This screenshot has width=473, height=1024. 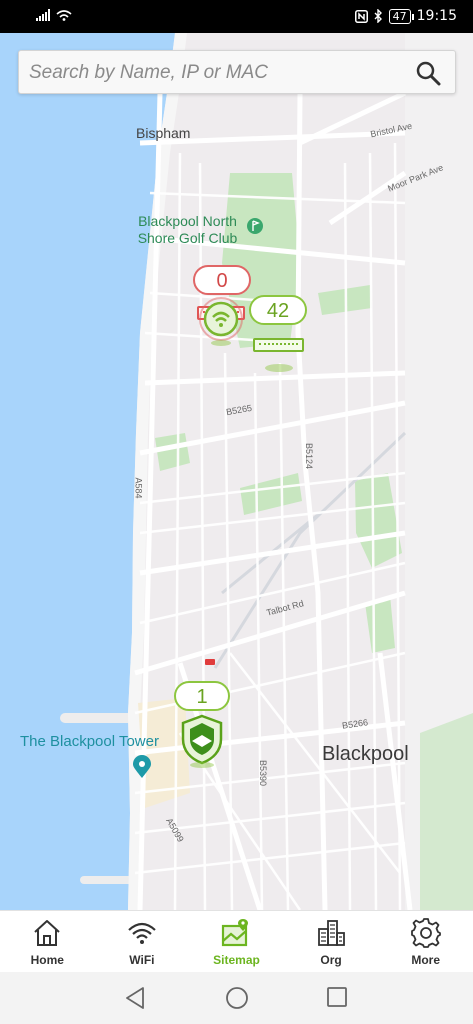 I want to click on nav-item-wifi: WiFi, so click(x=142, y=941).